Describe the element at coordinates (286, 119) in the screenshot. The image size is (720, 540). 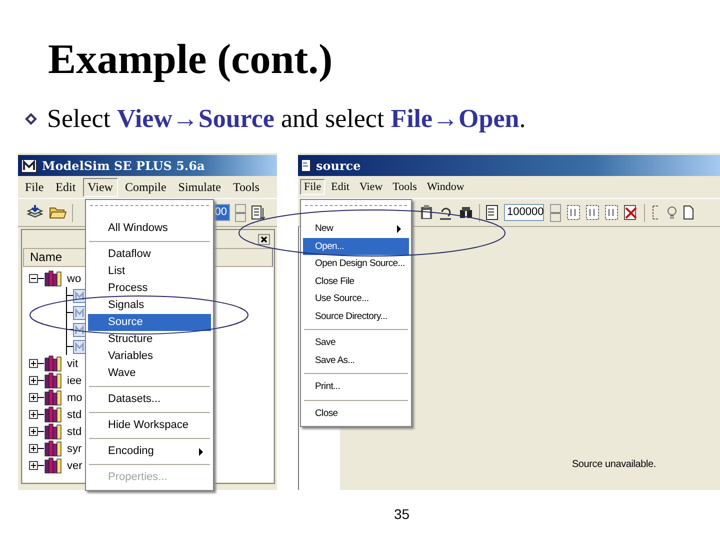
I see `instruction-text: Select View→Source and select File→Open.` at that location.